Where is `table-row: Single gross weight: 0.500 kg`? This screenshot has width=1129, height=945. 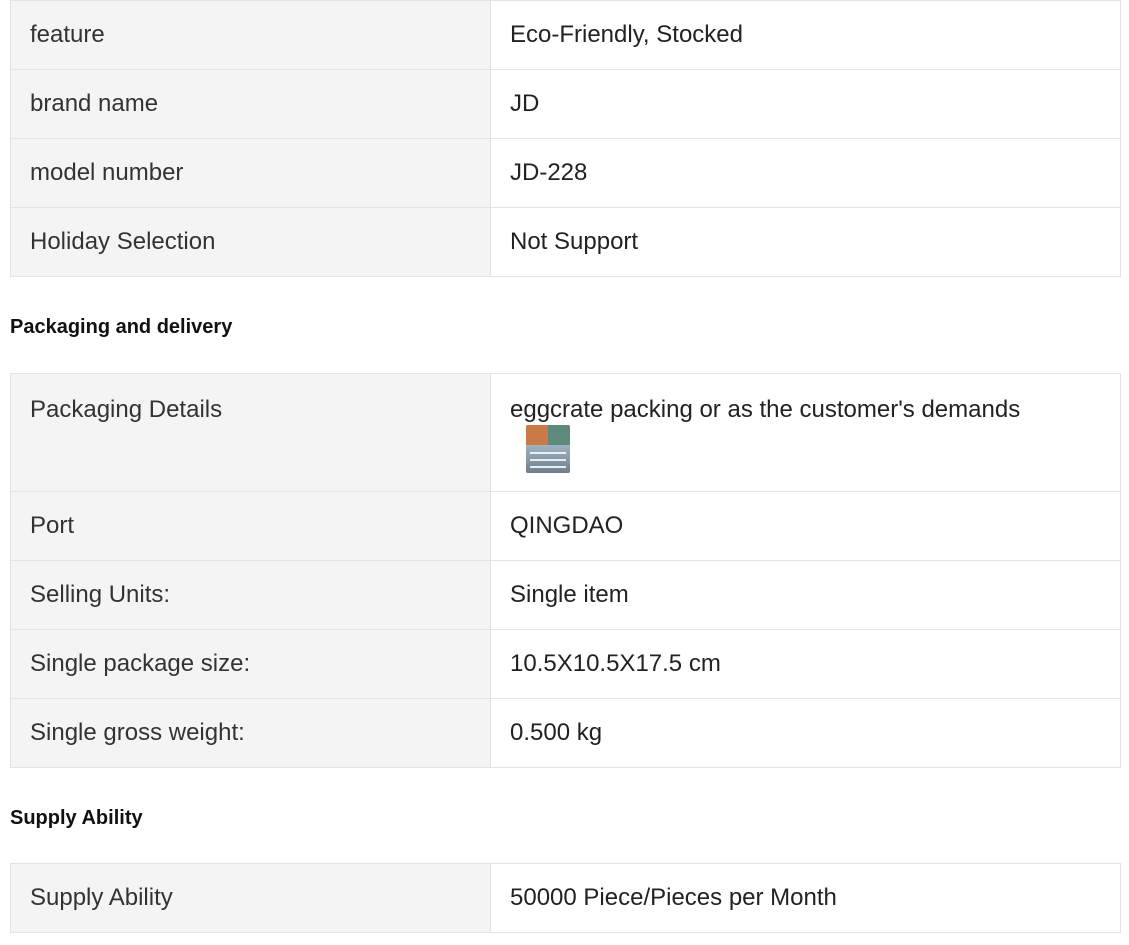 table-row: Single gross weight: 0.500 kg is located at coordinates (565, 733).